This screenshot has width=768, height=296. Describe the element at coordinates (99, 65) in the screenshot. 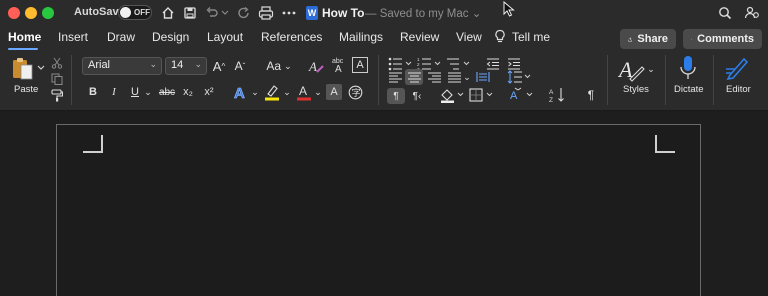

I see `font-name-value: Arial` at that location.